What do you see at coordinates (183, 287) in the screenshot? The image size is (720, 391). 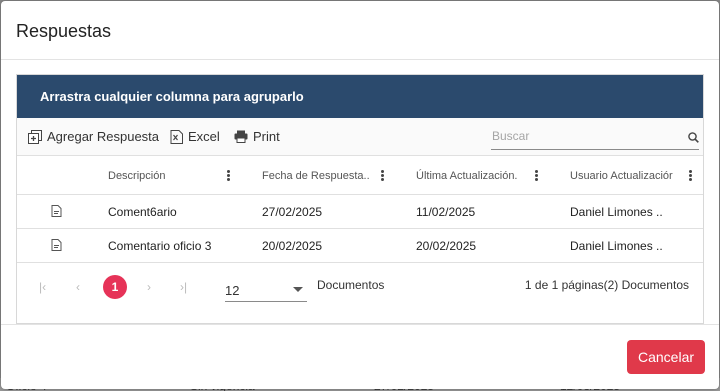 I see `last-page-icon: ›|` at bounding box center [183, 287].